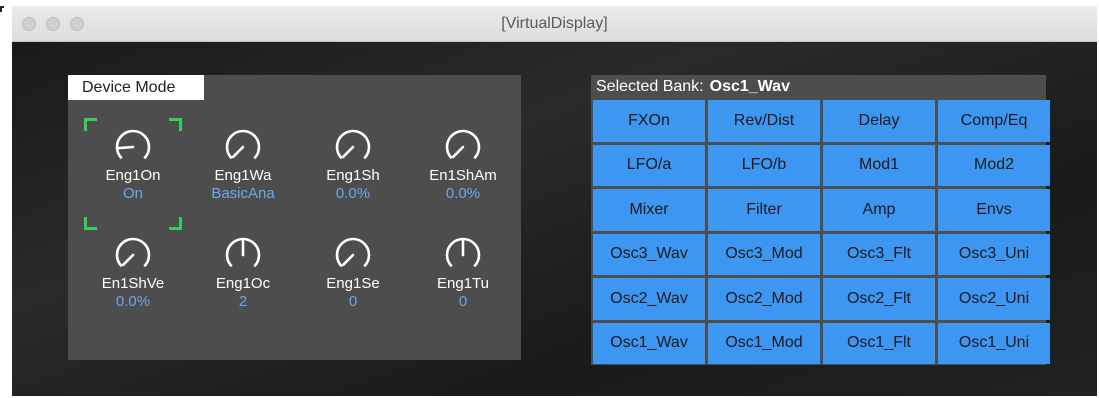 This screenshot has width=1099, height=398. Describe the element at coordinates (243, 175) in the screenshot. I see `param-name: Eng1Wa` at that location.